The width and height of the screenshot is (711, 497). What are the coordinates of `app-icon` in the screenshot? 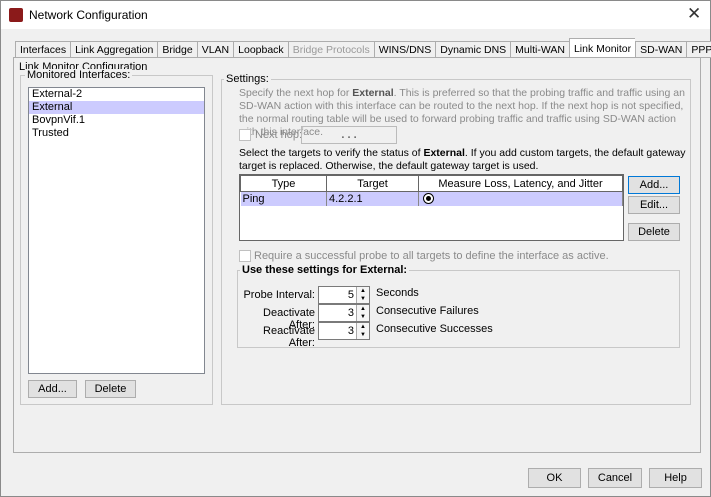 It's located at (16, 15).